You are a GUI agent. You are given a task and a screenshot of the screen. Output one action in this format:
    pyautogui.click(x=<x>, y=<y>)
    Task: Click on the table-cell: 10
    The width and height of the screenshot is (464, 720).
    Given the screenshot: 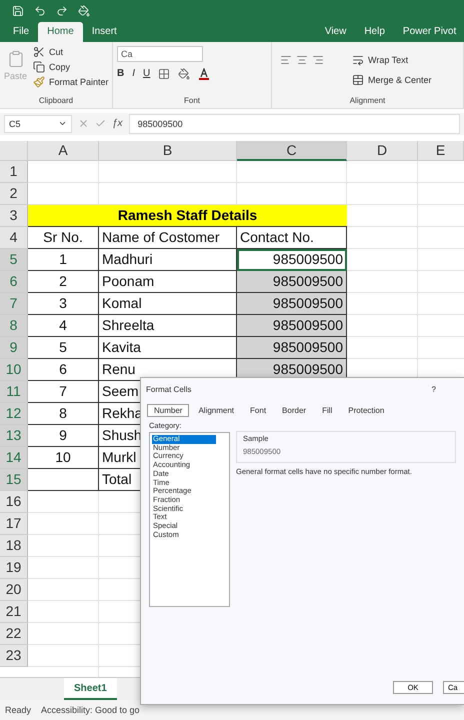 What is the action you would take?
    pyautogui.click(x=63, y=457)
    